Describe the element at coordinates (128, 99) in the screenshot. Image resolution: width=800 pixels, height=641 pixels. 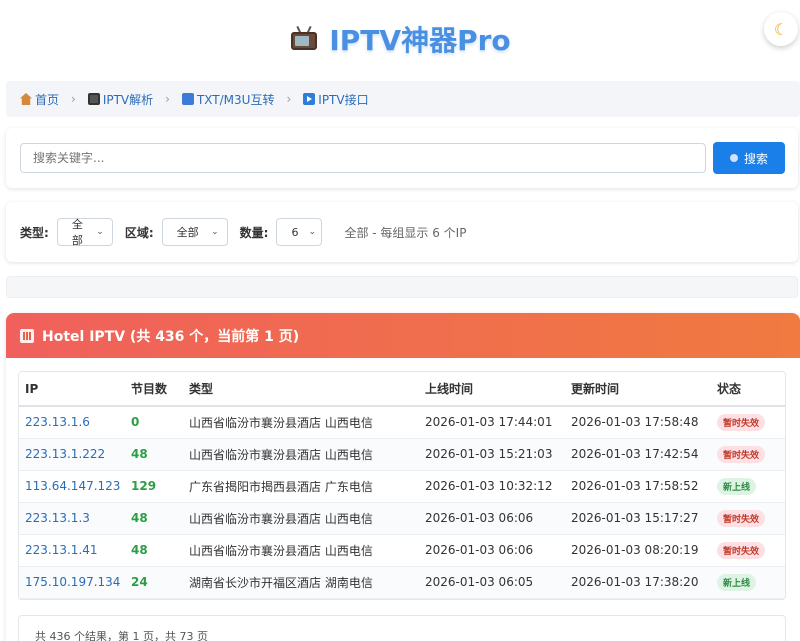
I see `breadcrumb-iptv-parse-label: IPTV解析` at that location.